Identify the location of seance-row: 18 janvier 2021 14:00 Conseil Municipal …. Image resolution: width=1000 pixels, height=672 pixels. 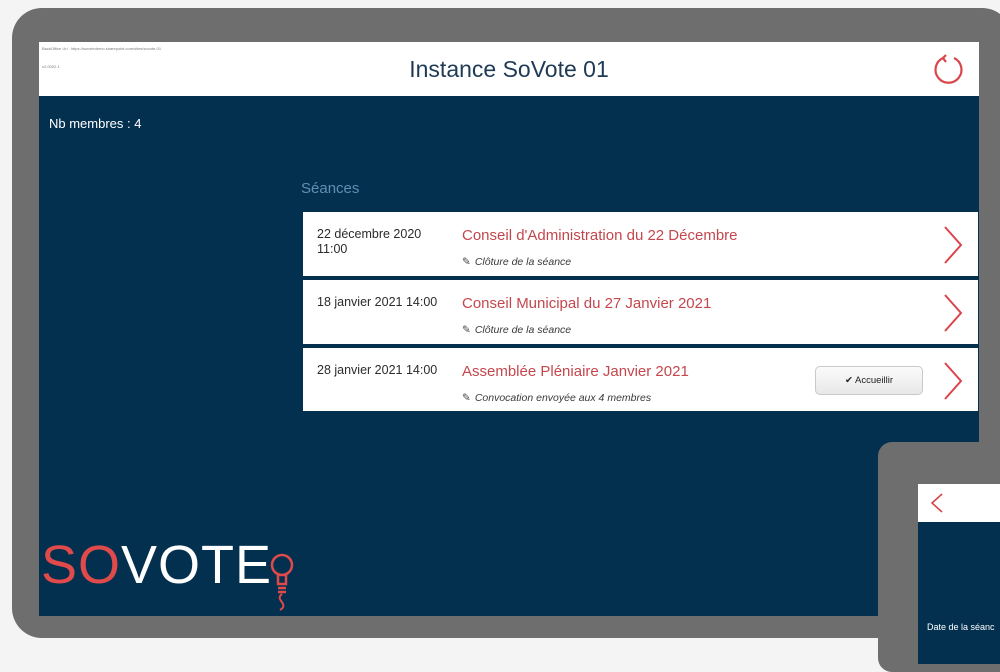
(640, 312).